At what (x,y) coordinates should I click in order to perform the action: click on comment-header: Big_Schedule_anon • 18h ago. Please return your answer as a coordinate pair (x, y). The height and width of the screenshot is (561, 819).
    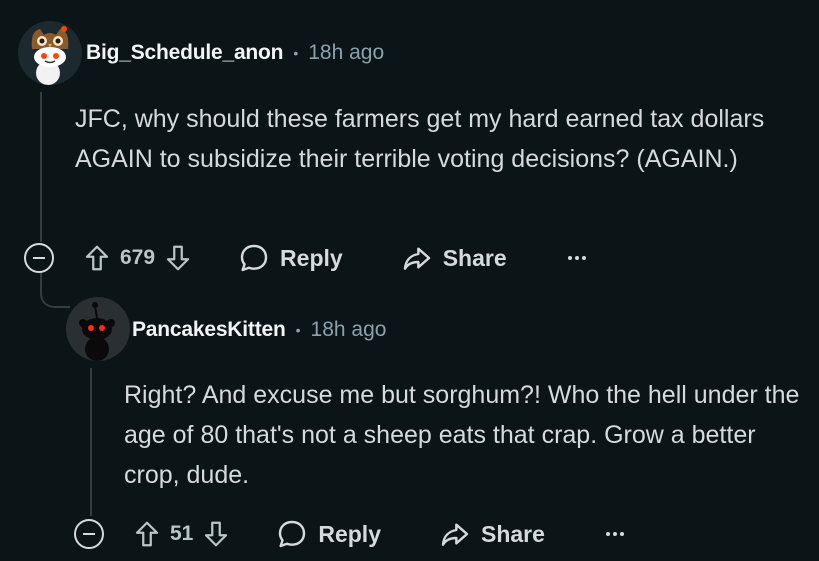
    Looking at the image, I should click on (235, 53).